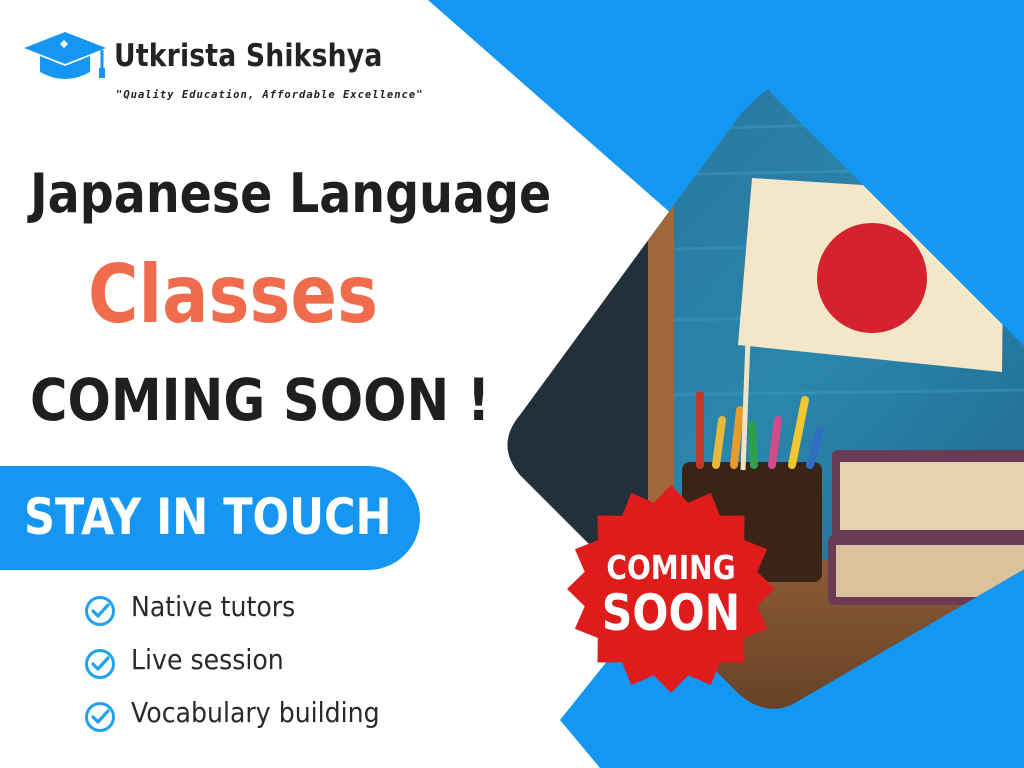 The image size is (1024, 768). I want to click on list-item: Native tutors, so click(264, 612).